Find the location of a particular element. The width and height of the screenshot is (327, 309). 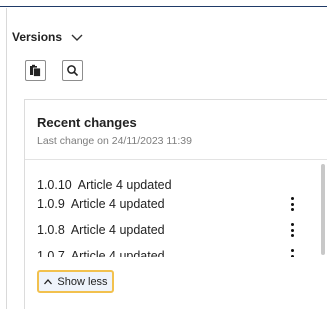

version-number: 1.0.8 is located at coordinates (51, 230).